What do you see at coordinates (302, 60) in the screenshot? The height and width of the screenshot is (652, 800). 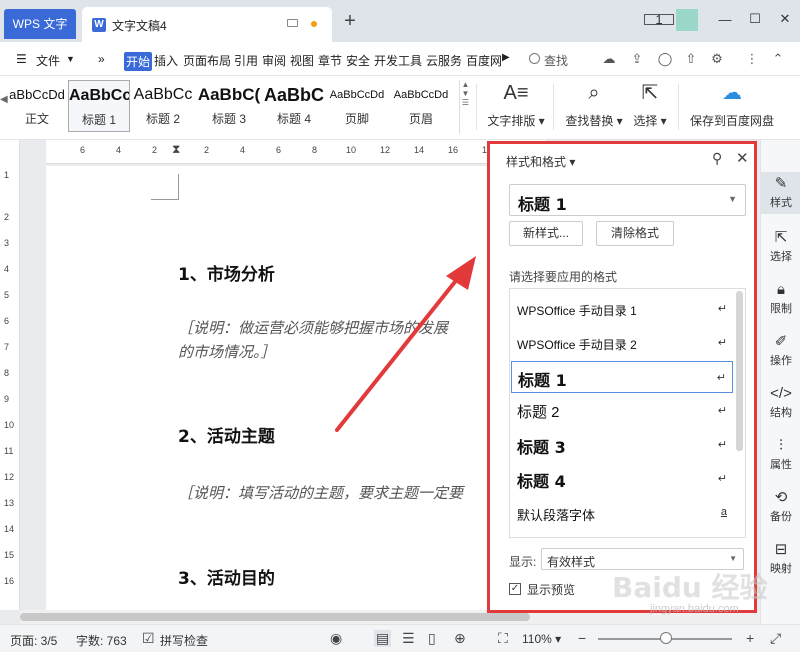 I see `menu-view: 视图` at bounding box center [302, 60].